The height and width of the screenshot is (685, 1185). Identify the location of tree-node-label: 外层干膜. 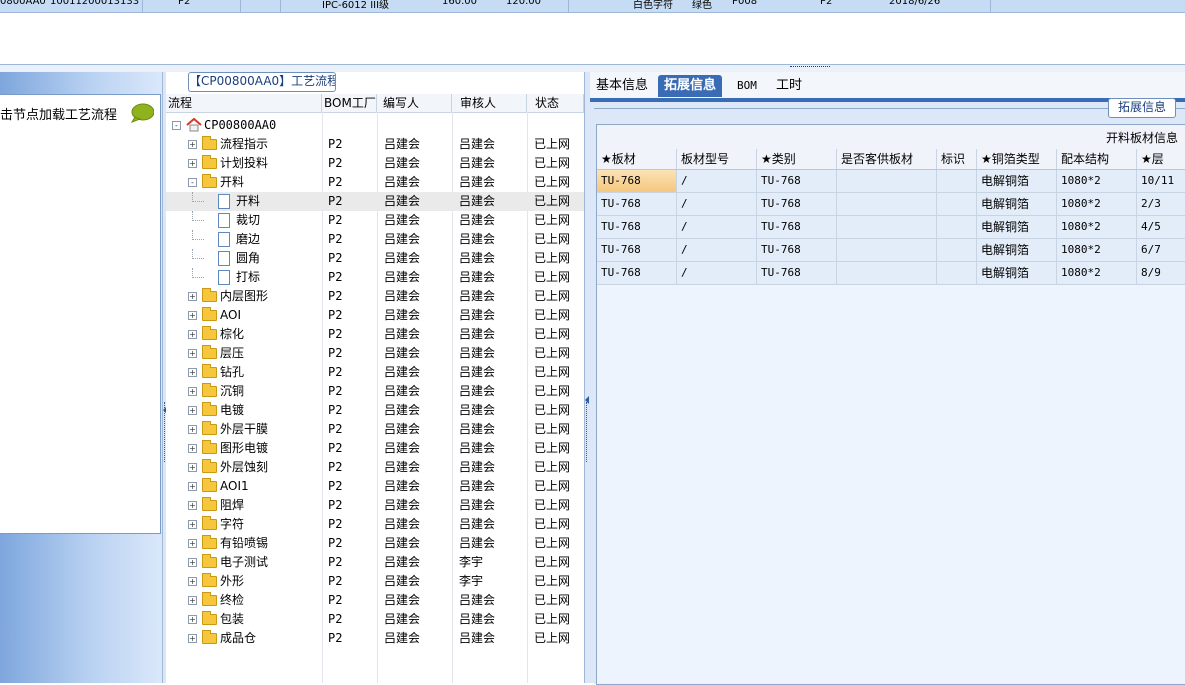
(244, 429).